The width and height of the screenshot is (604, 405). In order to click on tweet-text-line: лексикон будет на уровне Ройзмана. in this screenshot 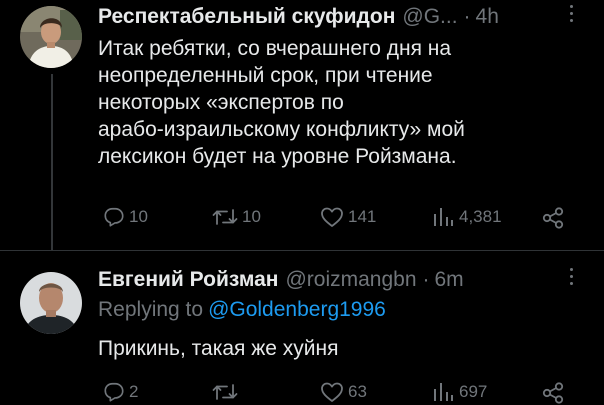, I will do `click(277, 156)`.